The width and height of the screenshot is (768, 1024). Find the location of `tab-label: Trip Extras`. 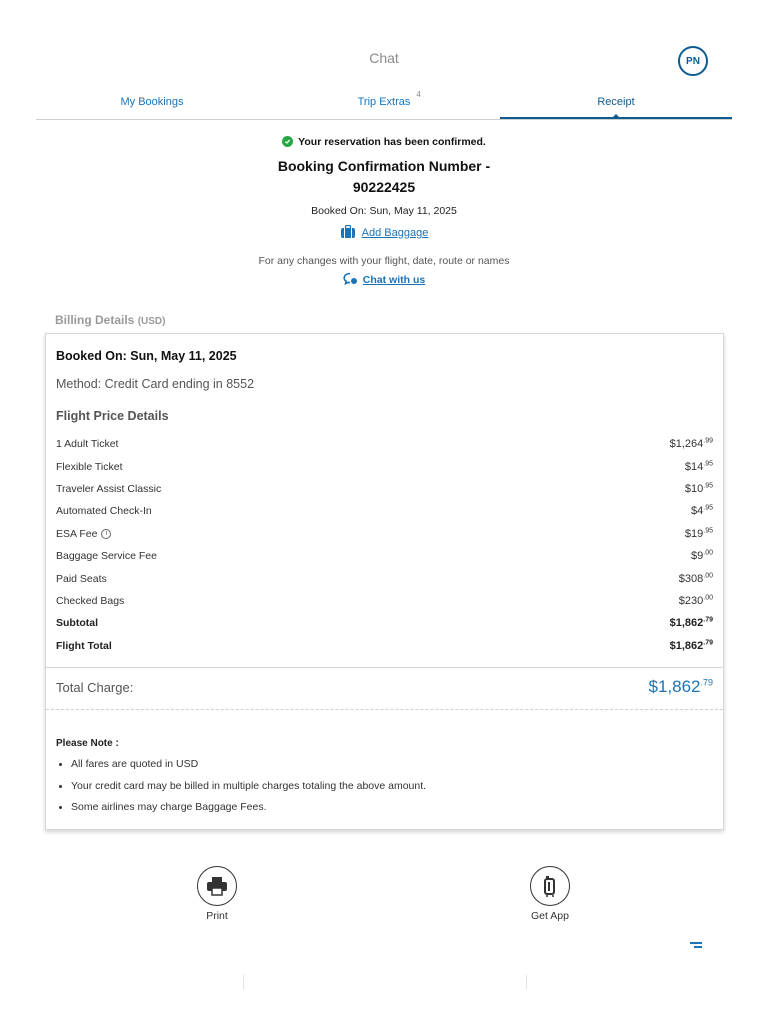

tab-label: Trip Extras is located at coordinates (384, 102).